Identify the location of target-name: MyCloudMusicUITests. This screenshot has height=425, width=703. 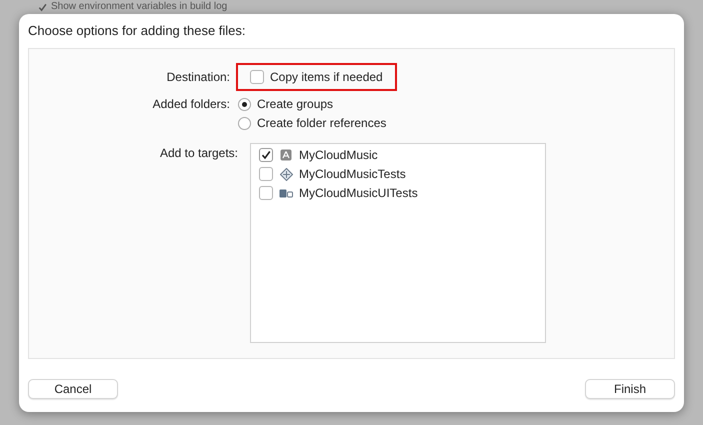
(358, 193).